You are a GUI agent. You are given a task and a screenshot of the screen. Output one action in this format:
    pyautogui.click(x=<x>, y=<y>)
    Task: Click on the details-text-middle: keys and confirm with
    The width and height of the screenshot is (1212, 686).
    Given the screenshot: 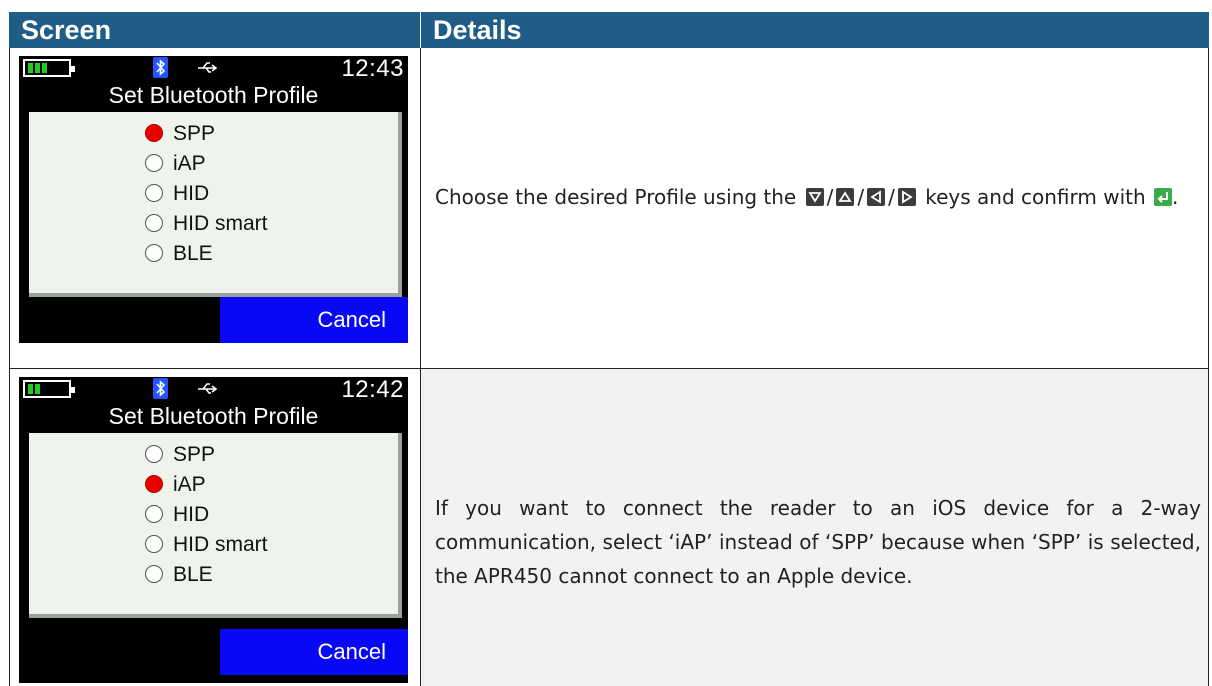 What is the action you would take?
    pyautogui.click(x=1035, y=197)
    